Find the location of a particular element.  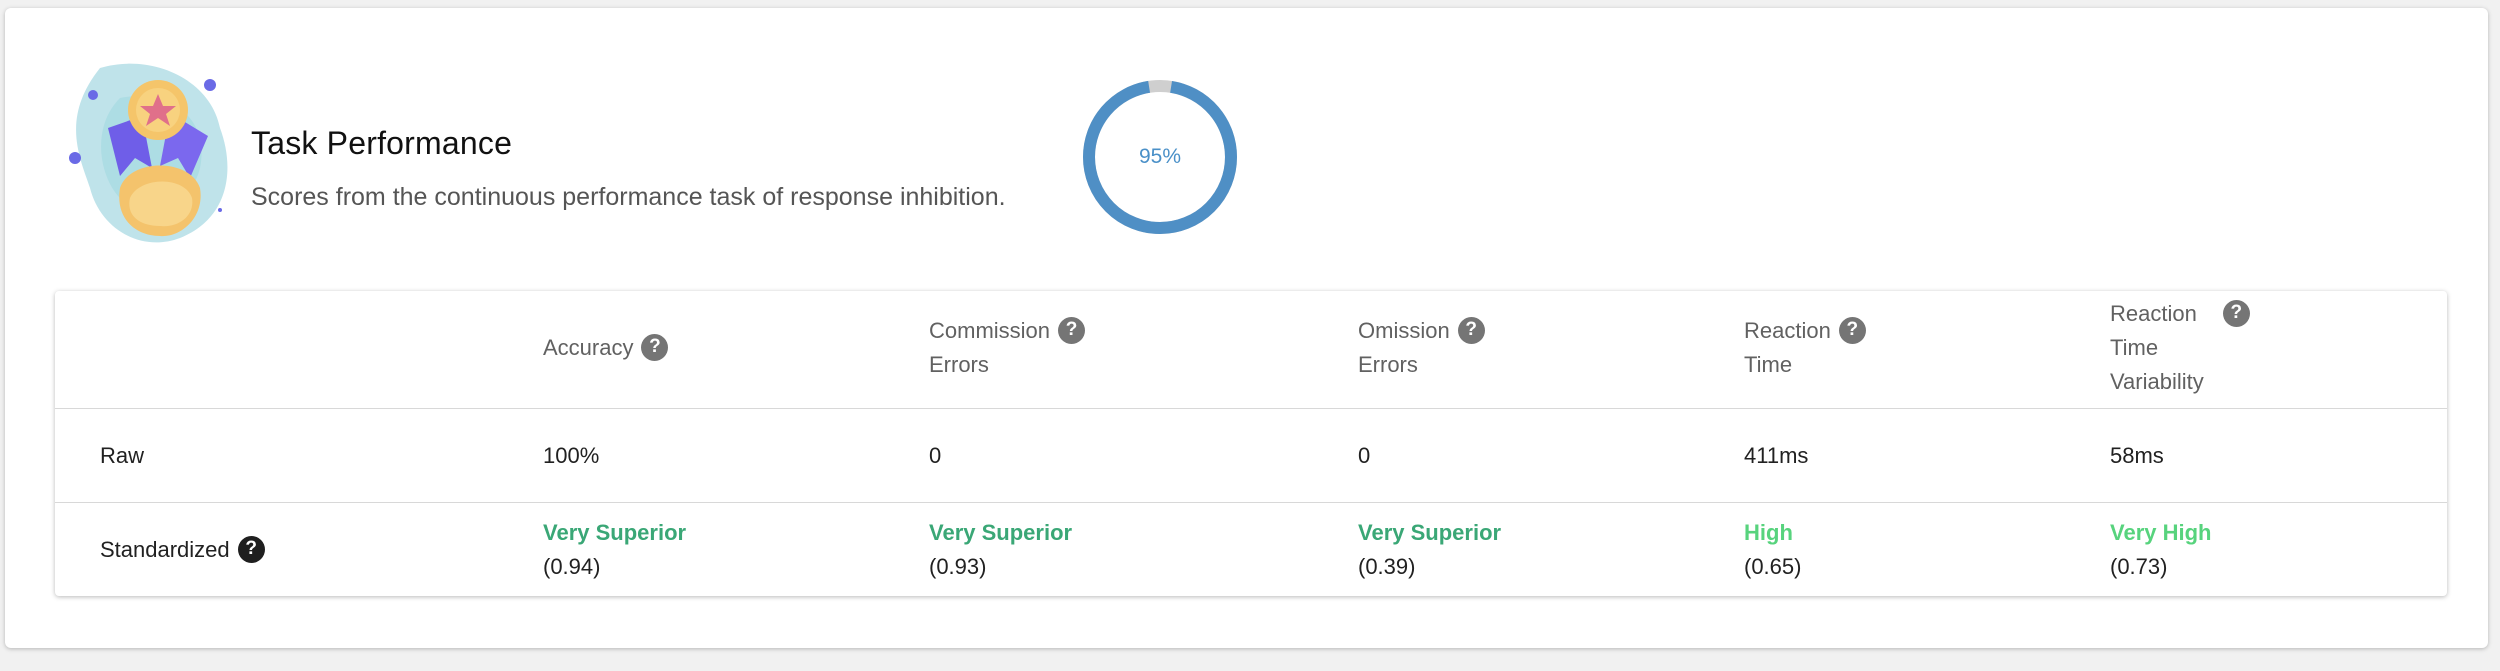

column-header-label: Commission is located at coordinates (990, 330).